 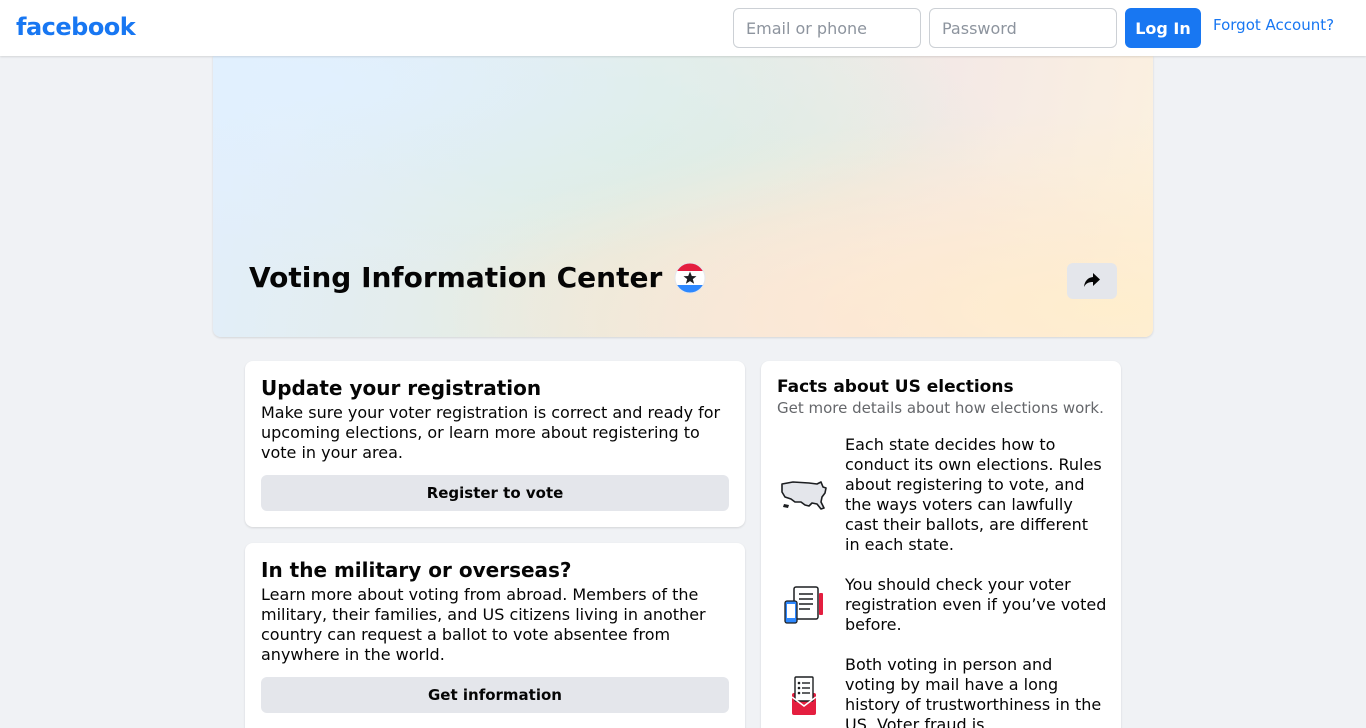 What do you see at coordinates (416, 570) in the screenshot?
I see `card-title: In the military or overseas?` at bounding box center [416, 570].